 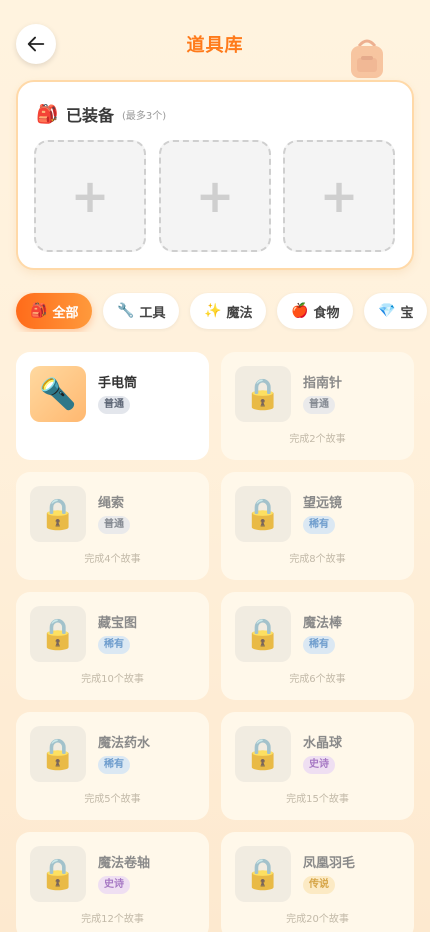 What do you see at coordinates (323, 503) in the screenshot?
I see `item-name: 望远镜` at bounding box center [323, 503].